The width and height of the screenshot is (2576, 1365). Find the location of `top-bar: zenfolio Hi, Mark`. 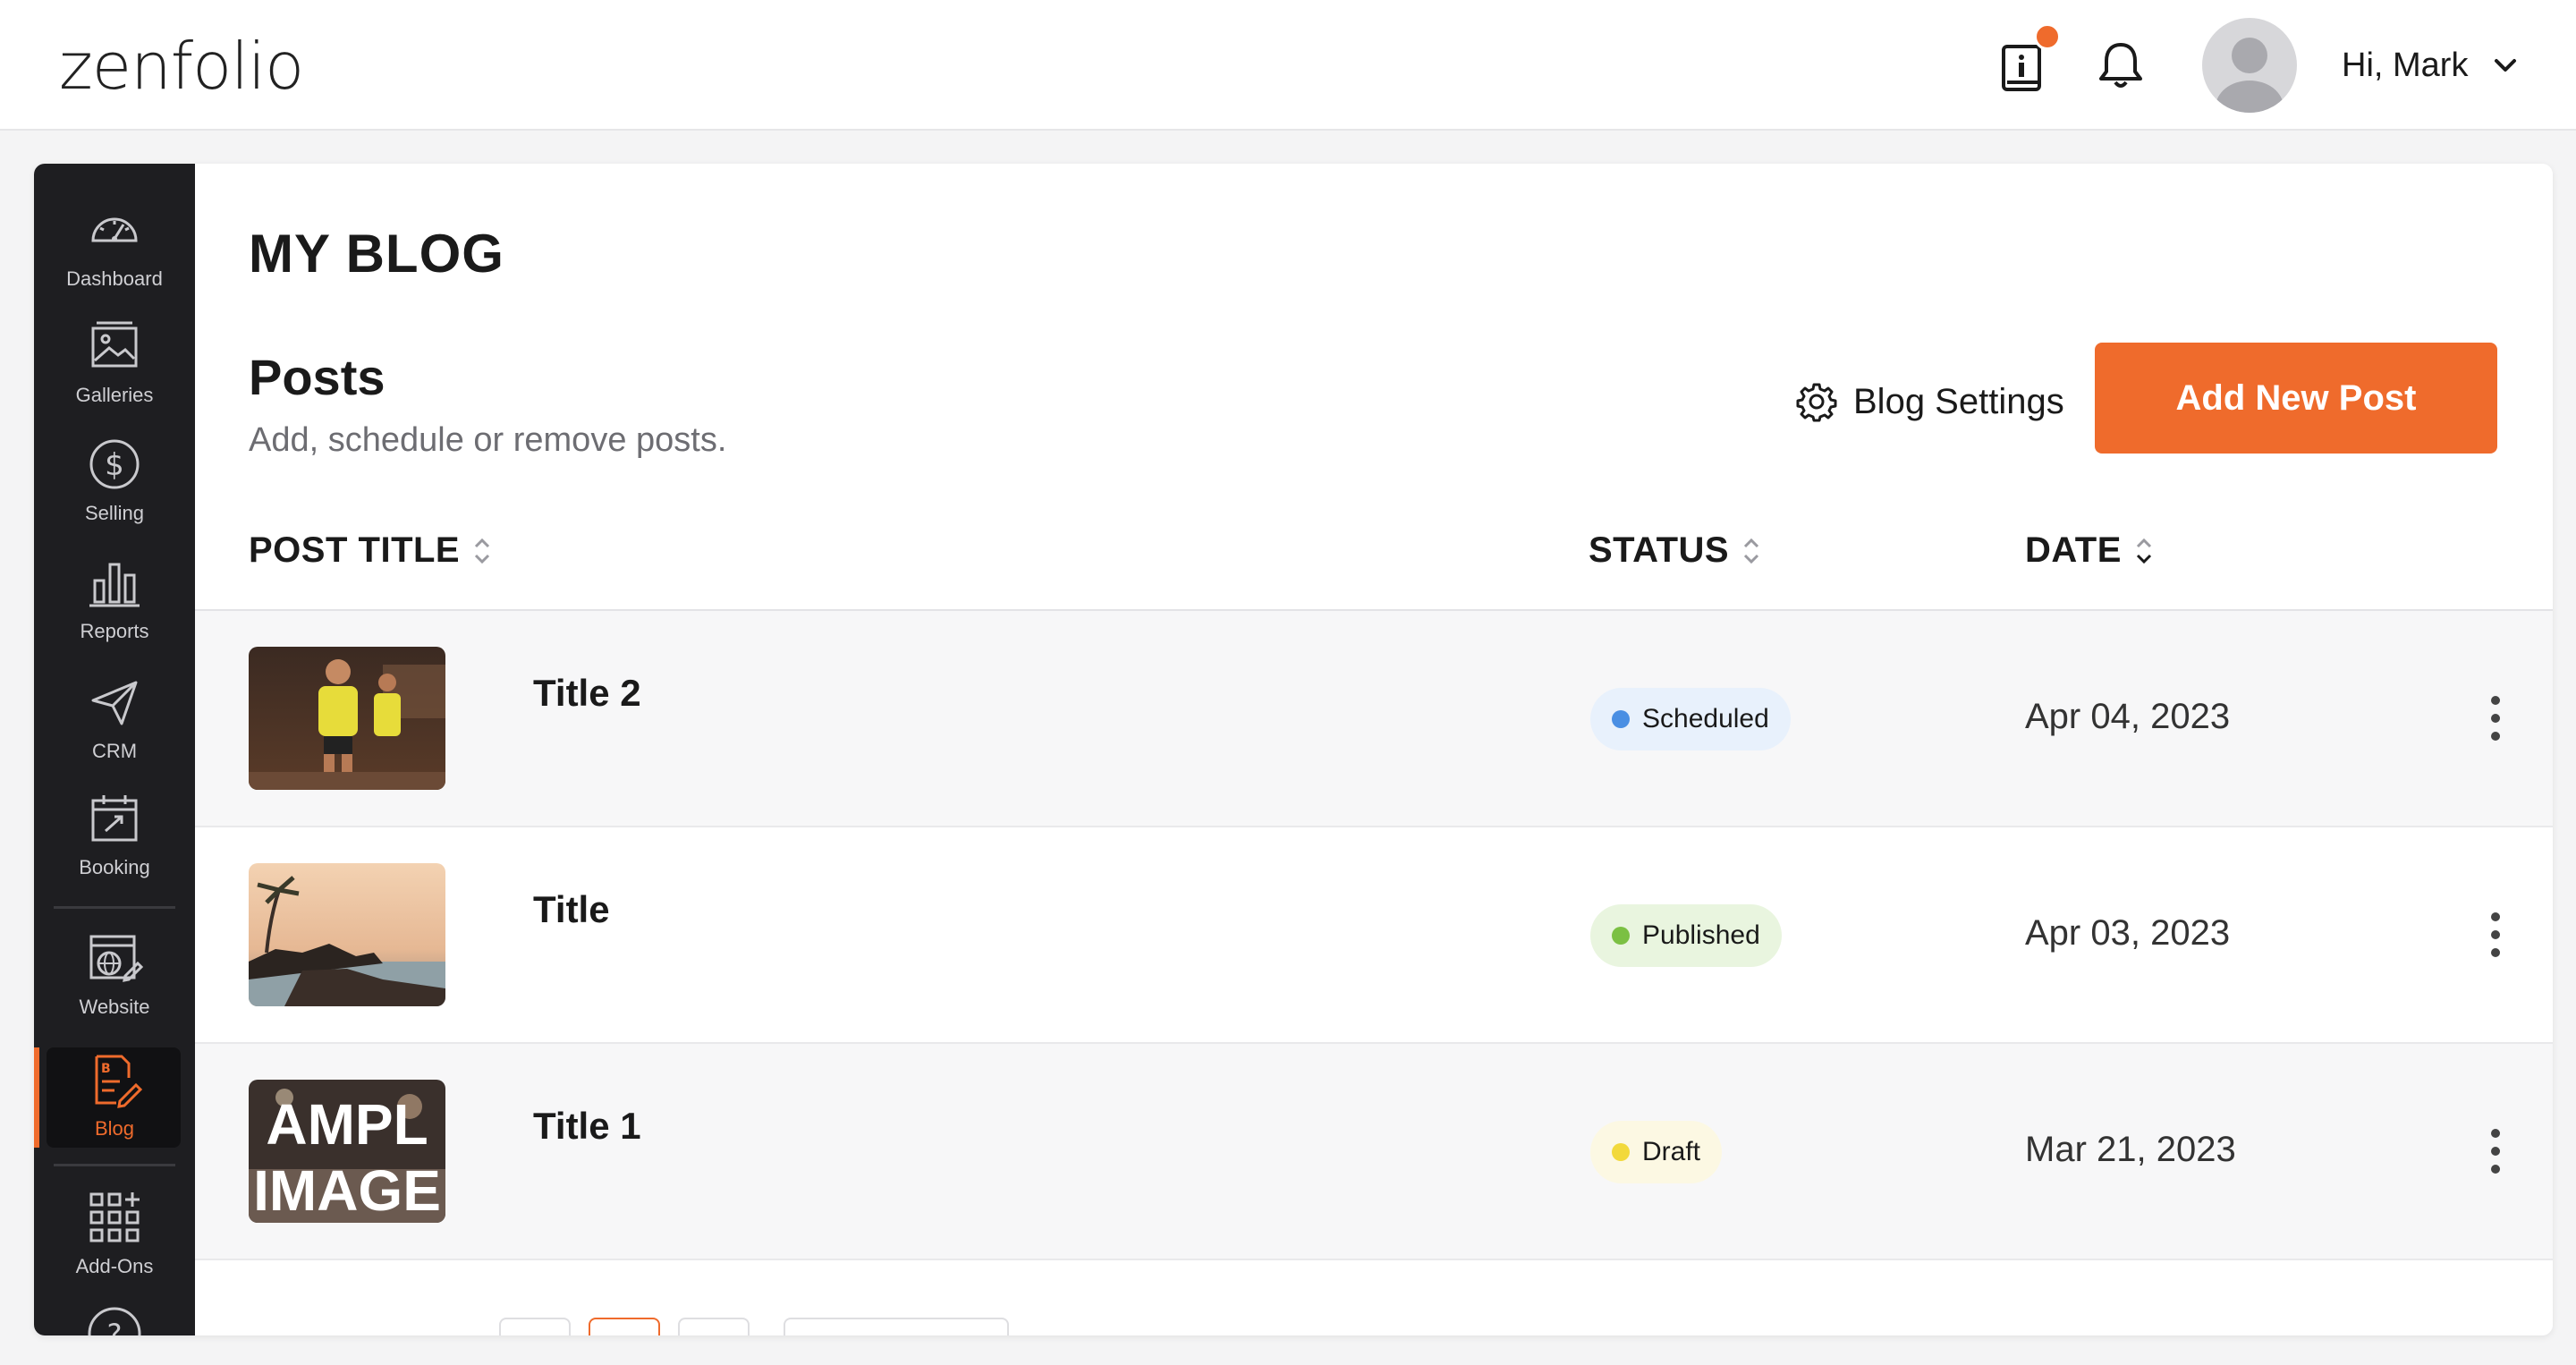

top-bar: zenfolio Hi, Mark is located at coordinates (1288, 65).